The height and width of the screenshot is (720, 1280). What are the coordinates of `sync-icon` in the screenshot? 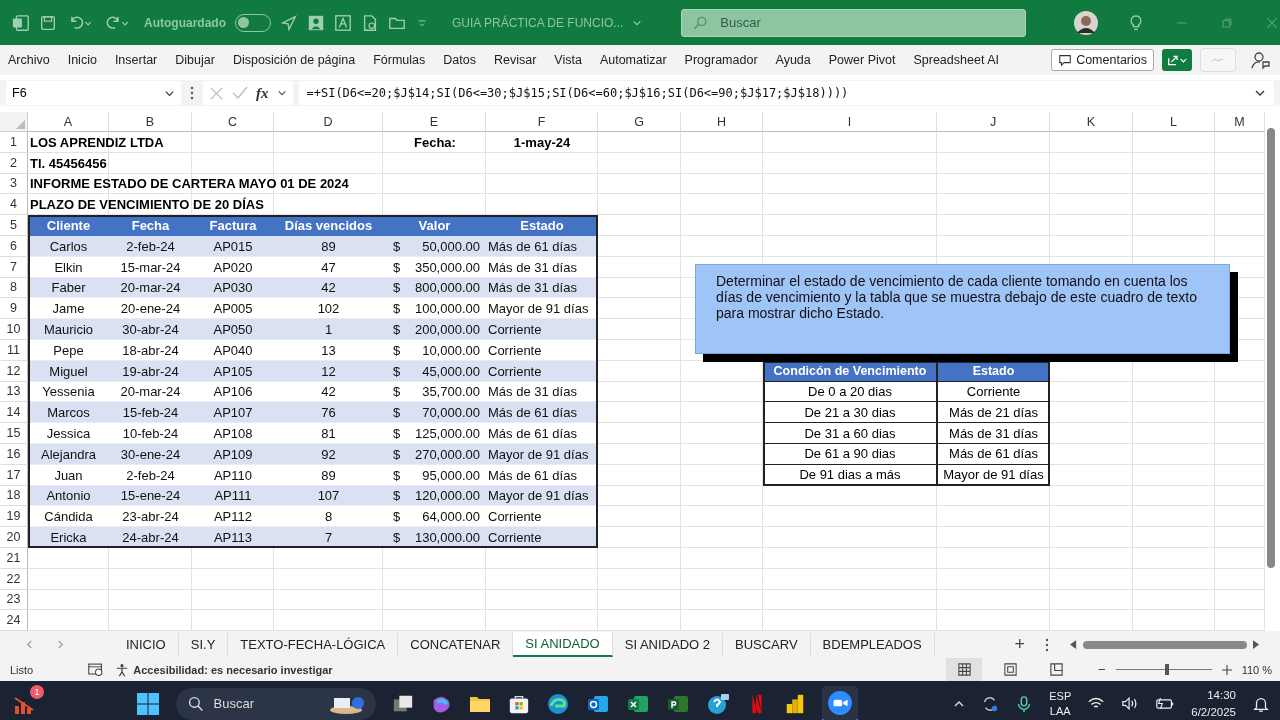 It's located at (990, 703).